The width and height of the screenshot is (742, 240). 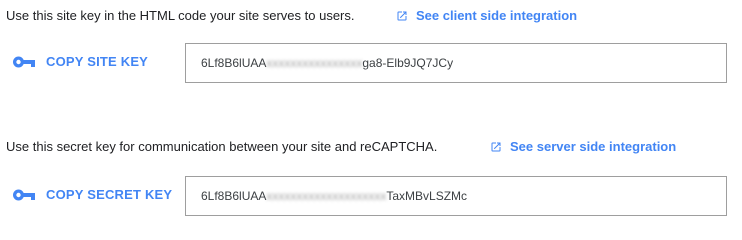 I want to click on copy-secret-key-label: COPY SECRET KEY, so click(x=109, y=194).